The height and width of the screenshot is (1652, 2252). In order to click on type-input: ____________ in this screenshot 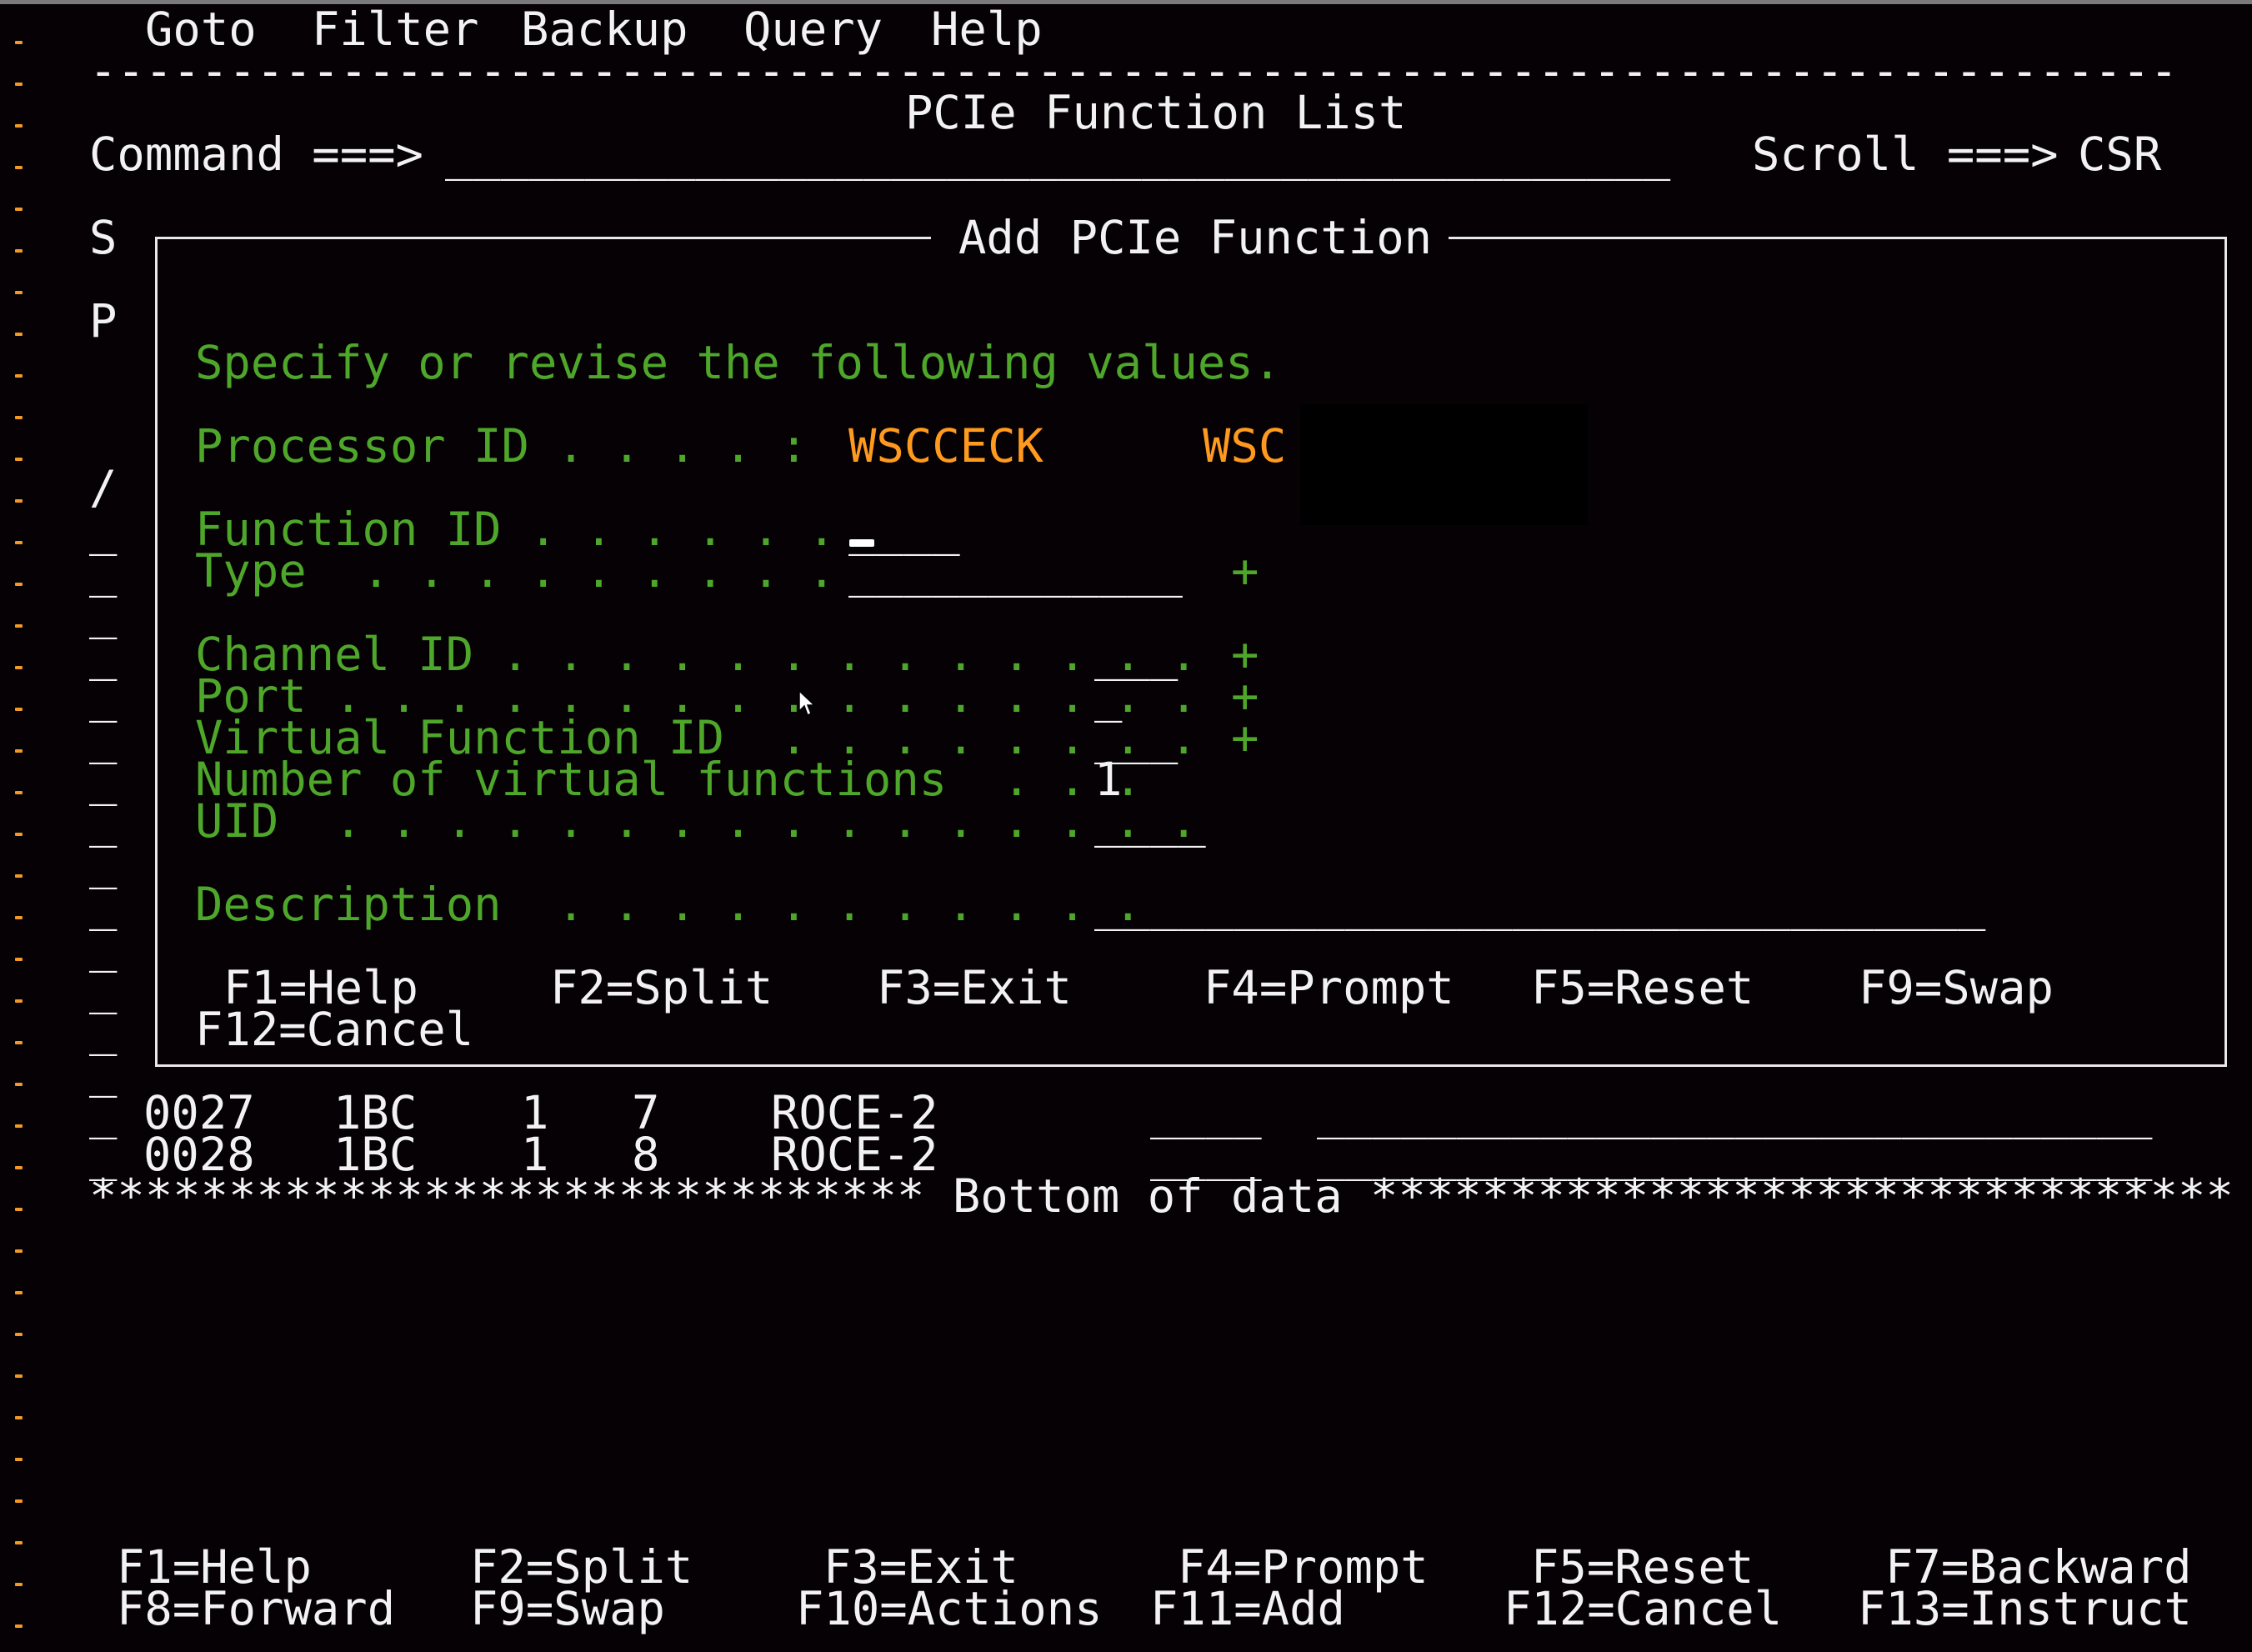, I will do `click(1015, 571)`.